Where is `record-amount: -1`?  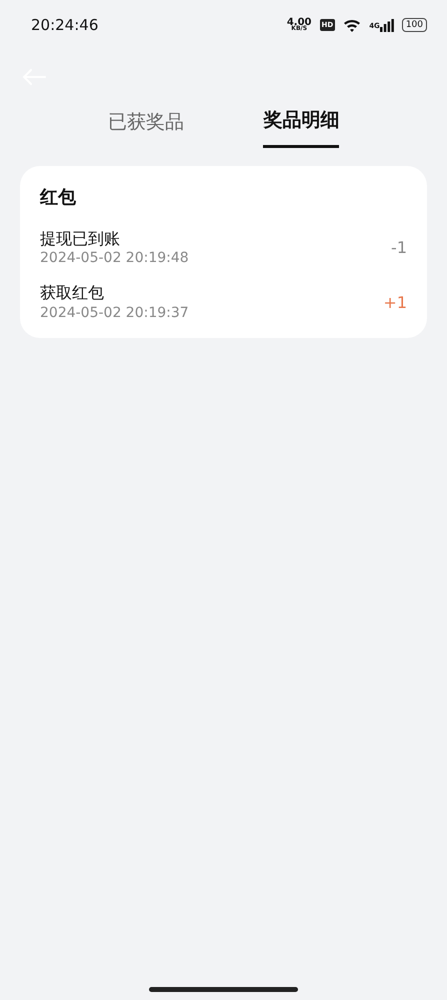 record-amount: -1 is located at coordinates (399, 247).